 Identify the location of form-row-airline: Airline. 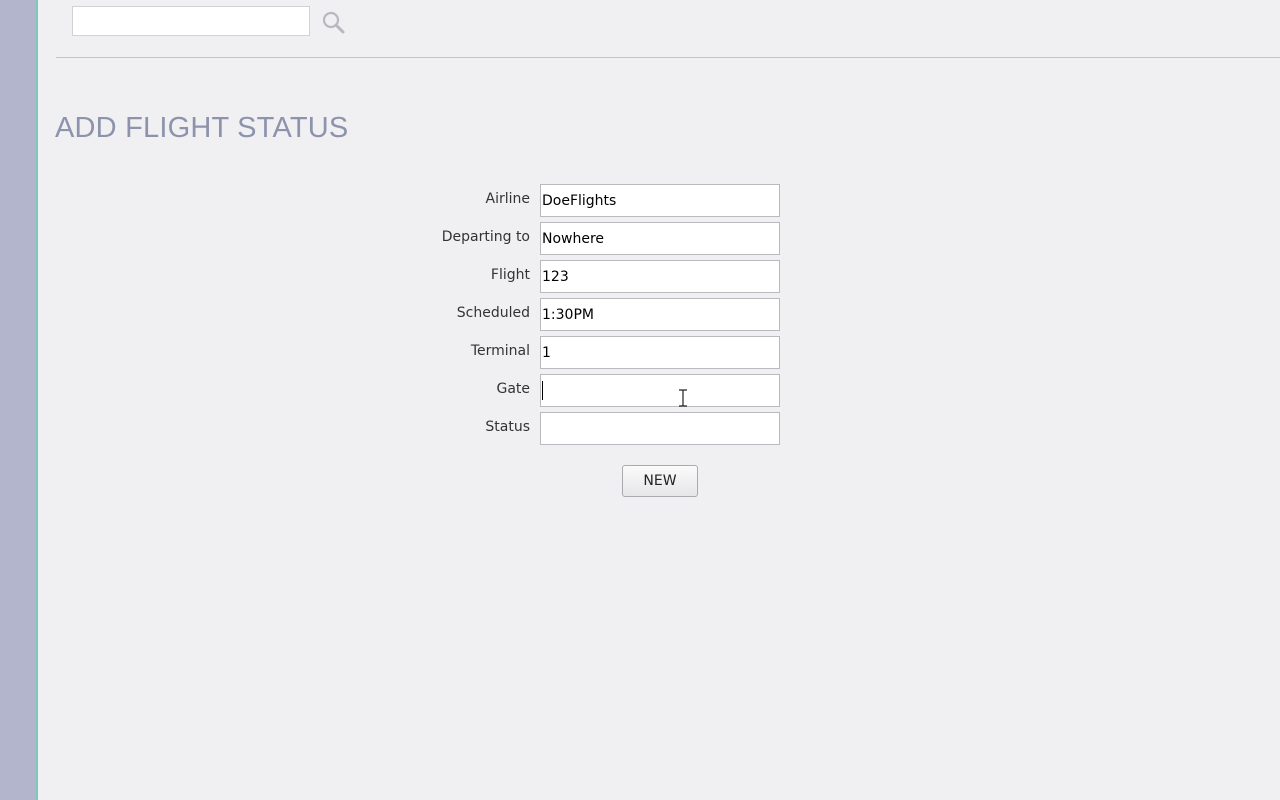
(610, 203).